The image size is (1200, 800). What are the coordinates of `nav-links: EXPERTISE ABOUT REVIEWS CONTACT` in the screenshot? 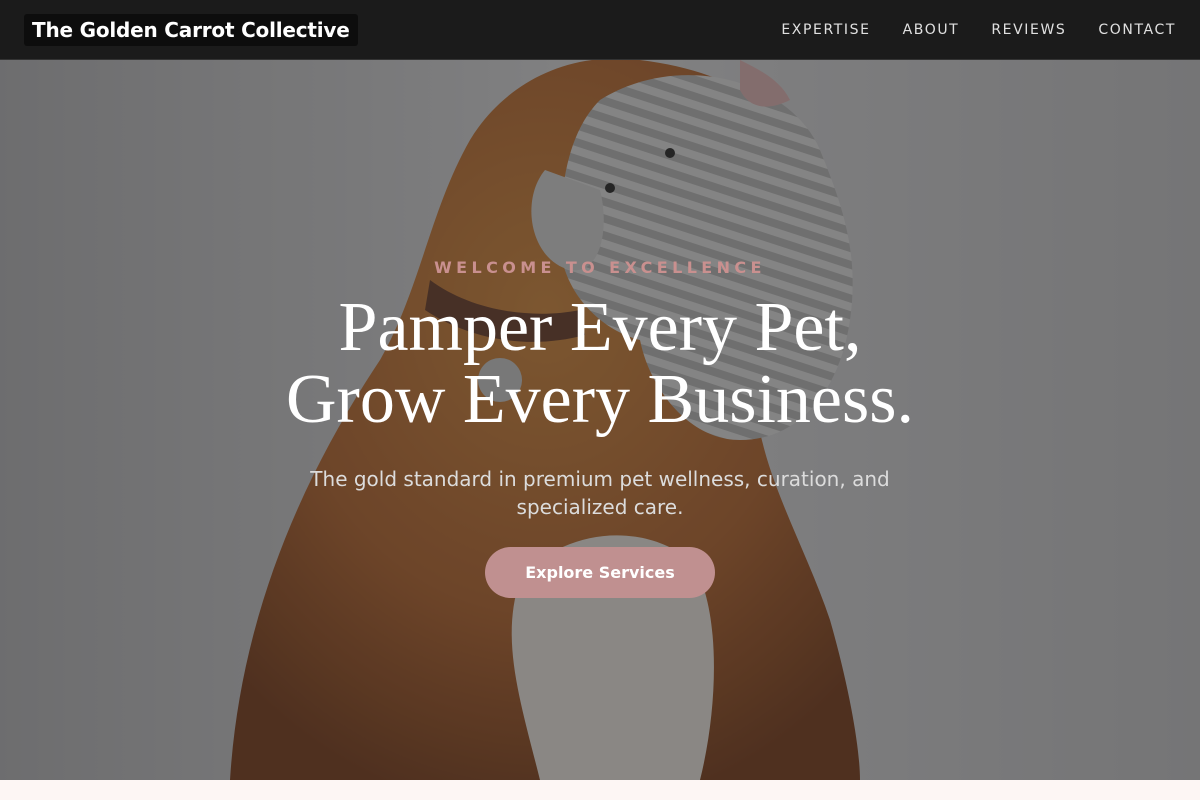 It's located at (978, 30).